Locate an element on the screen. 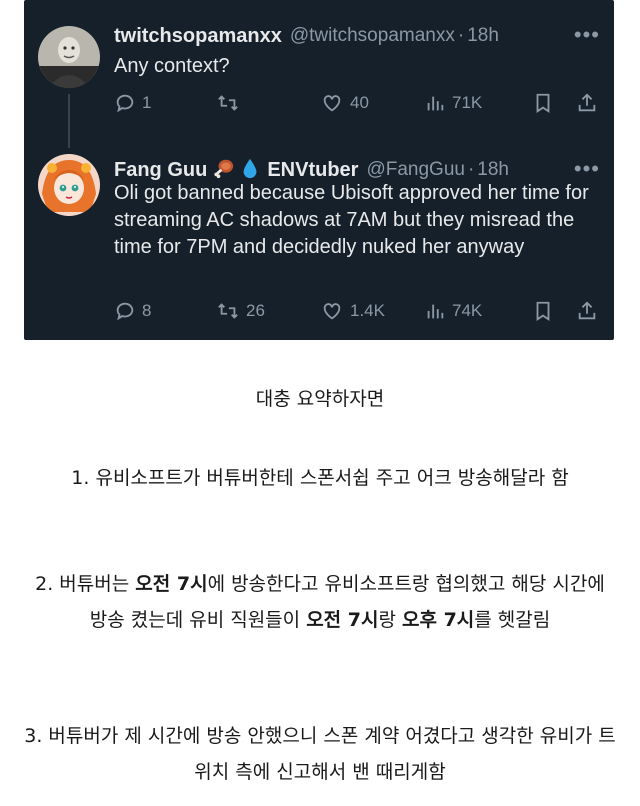 This screenshot has height=806, width=640. retweet-button is located at coordinates (231, 103).